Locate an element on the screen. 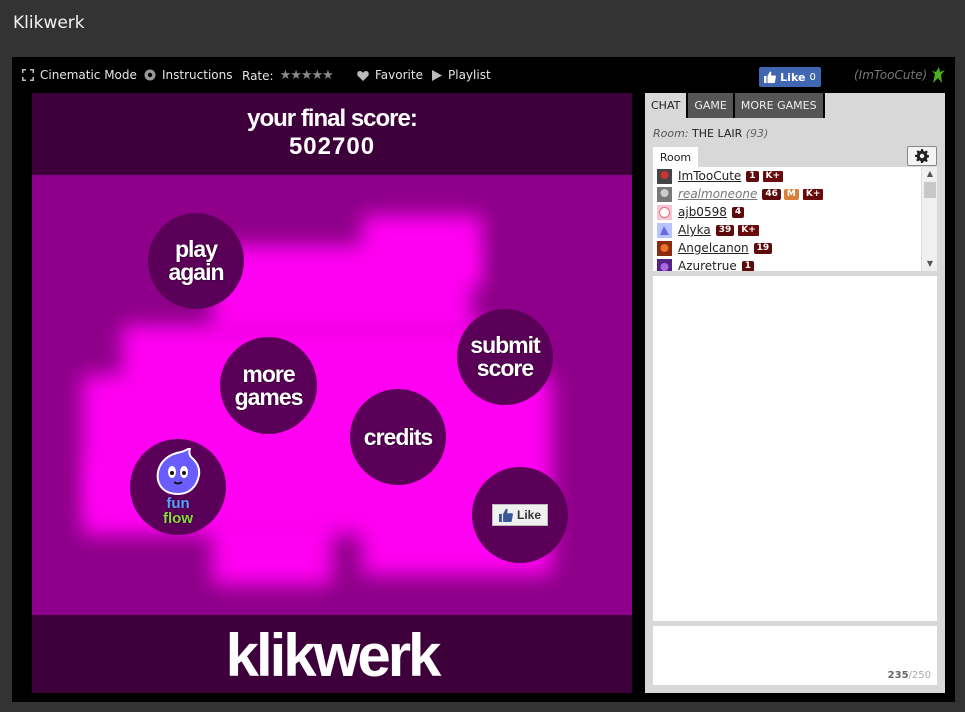  gear-icon is located at coordinates (922, 156).